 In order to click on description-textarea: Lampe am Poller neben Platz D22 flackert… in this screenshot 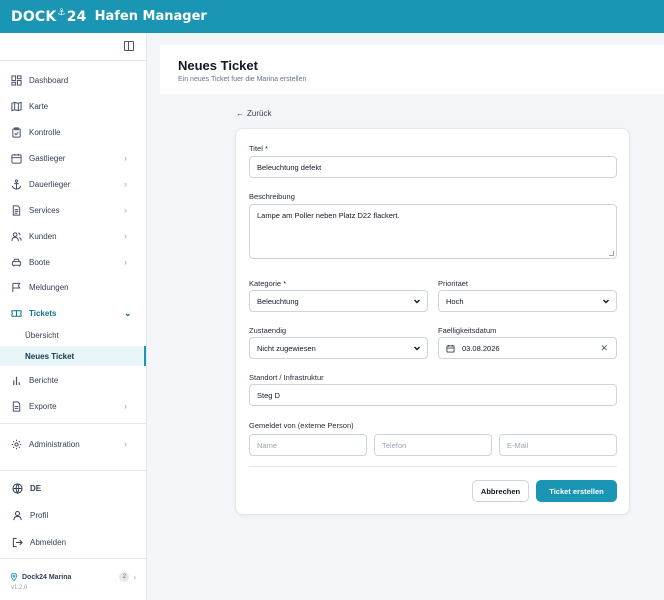, I will do `click(433, 231)`.